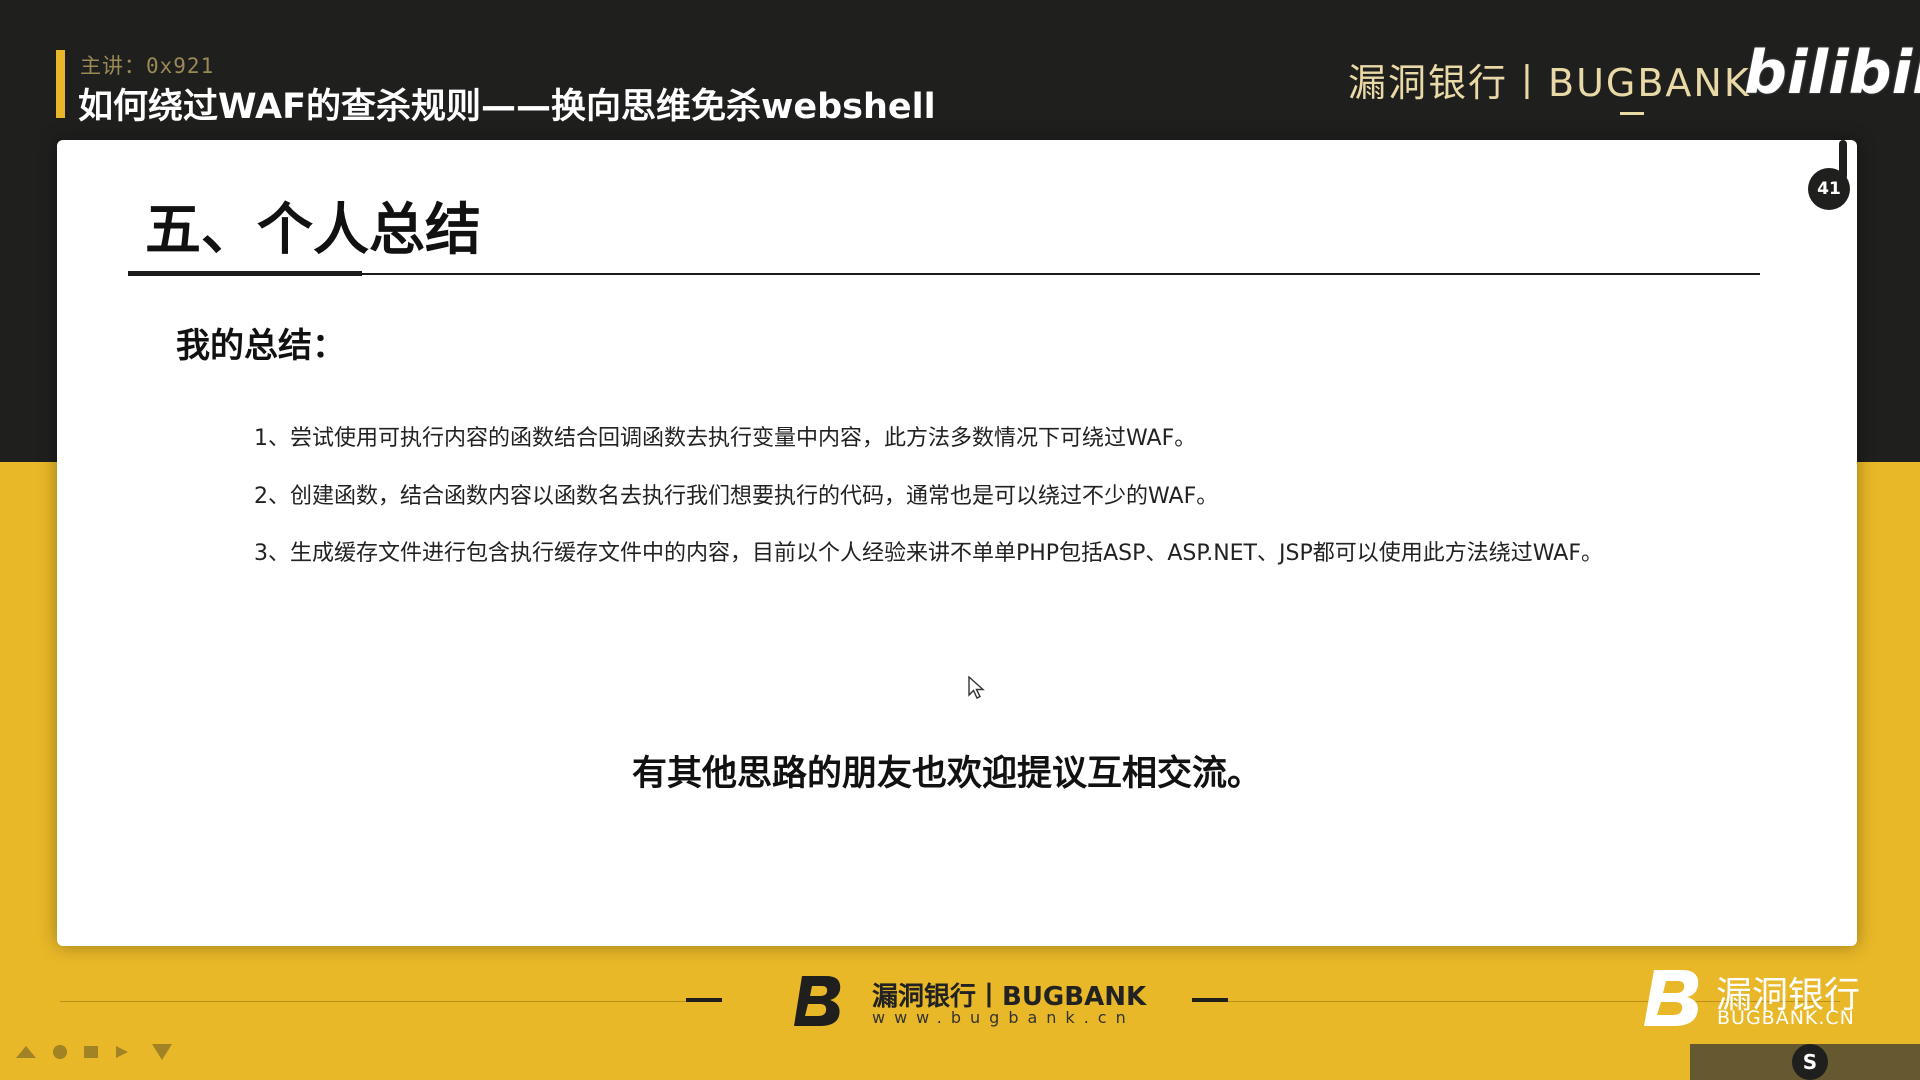 This screenshot has height=1080, width=1920. What do you see at coordinates (944, 274) in the screenshot?
I see `title-divider` at bounding box center [944, 274].